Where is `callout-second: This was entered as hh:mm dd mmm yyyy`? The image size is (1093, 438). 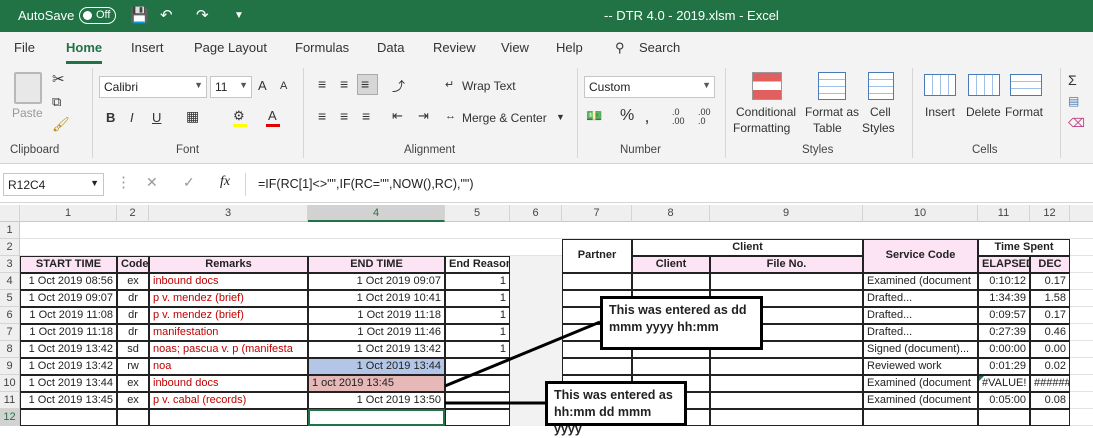 callout-second: This was entered as hh:mm dd mmm yyyy is located at coordinates (616, 408).